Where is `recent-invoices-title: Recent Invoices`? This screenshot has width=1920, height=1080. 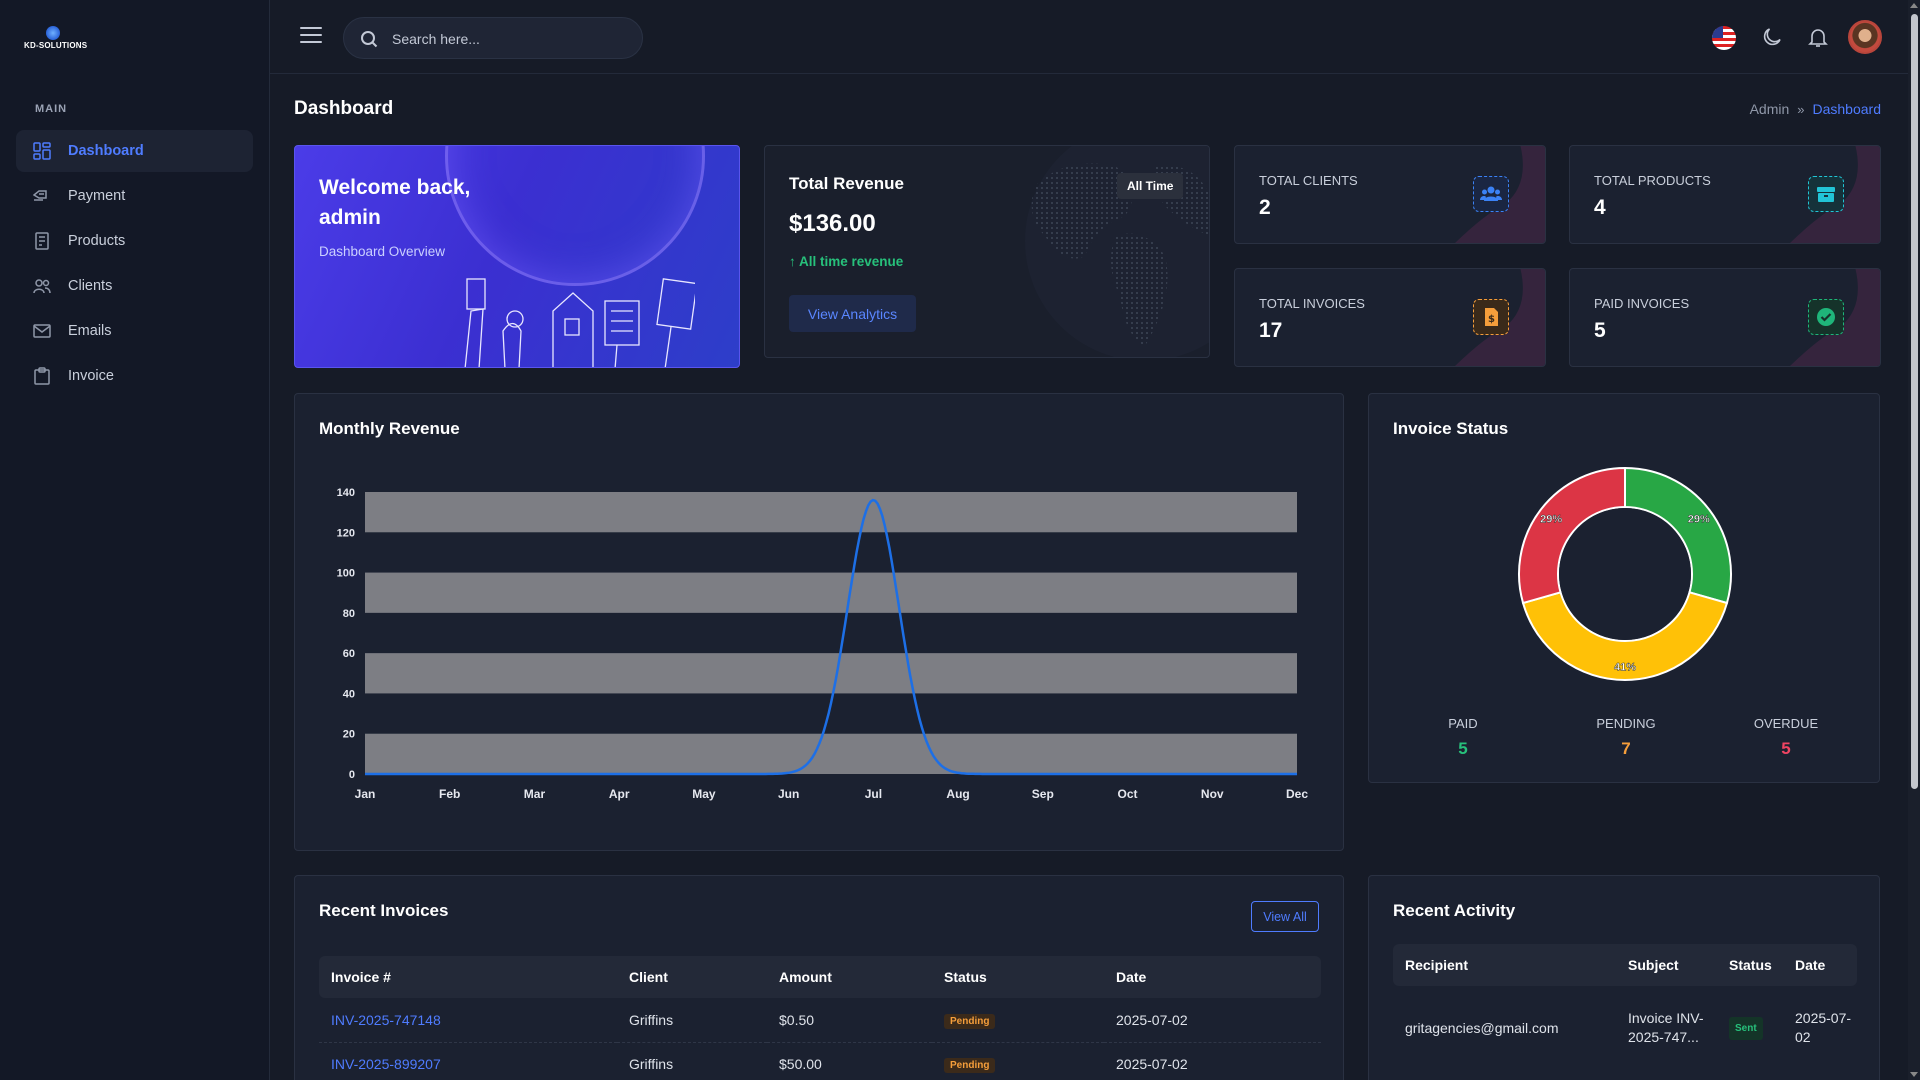 recent-invoices-title: Recent Invoices is located at coordinates (384, 910).